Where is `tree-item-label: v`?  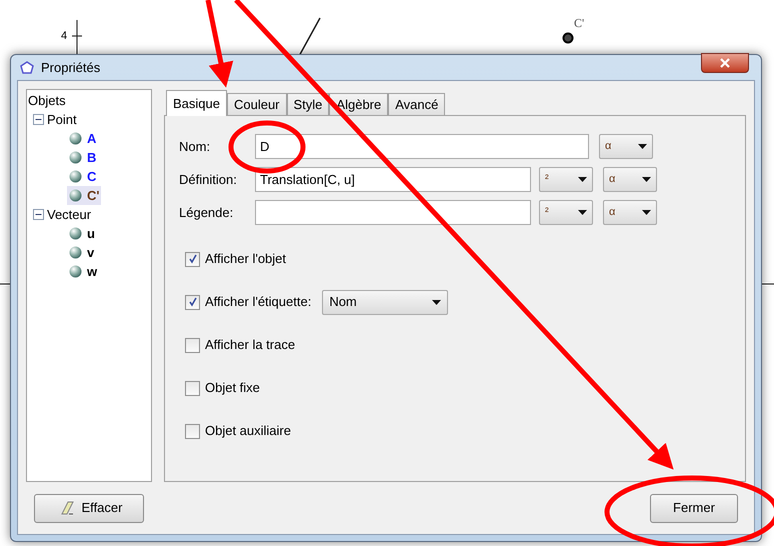 tree-item-label: v is located at coordinates (90, 253).